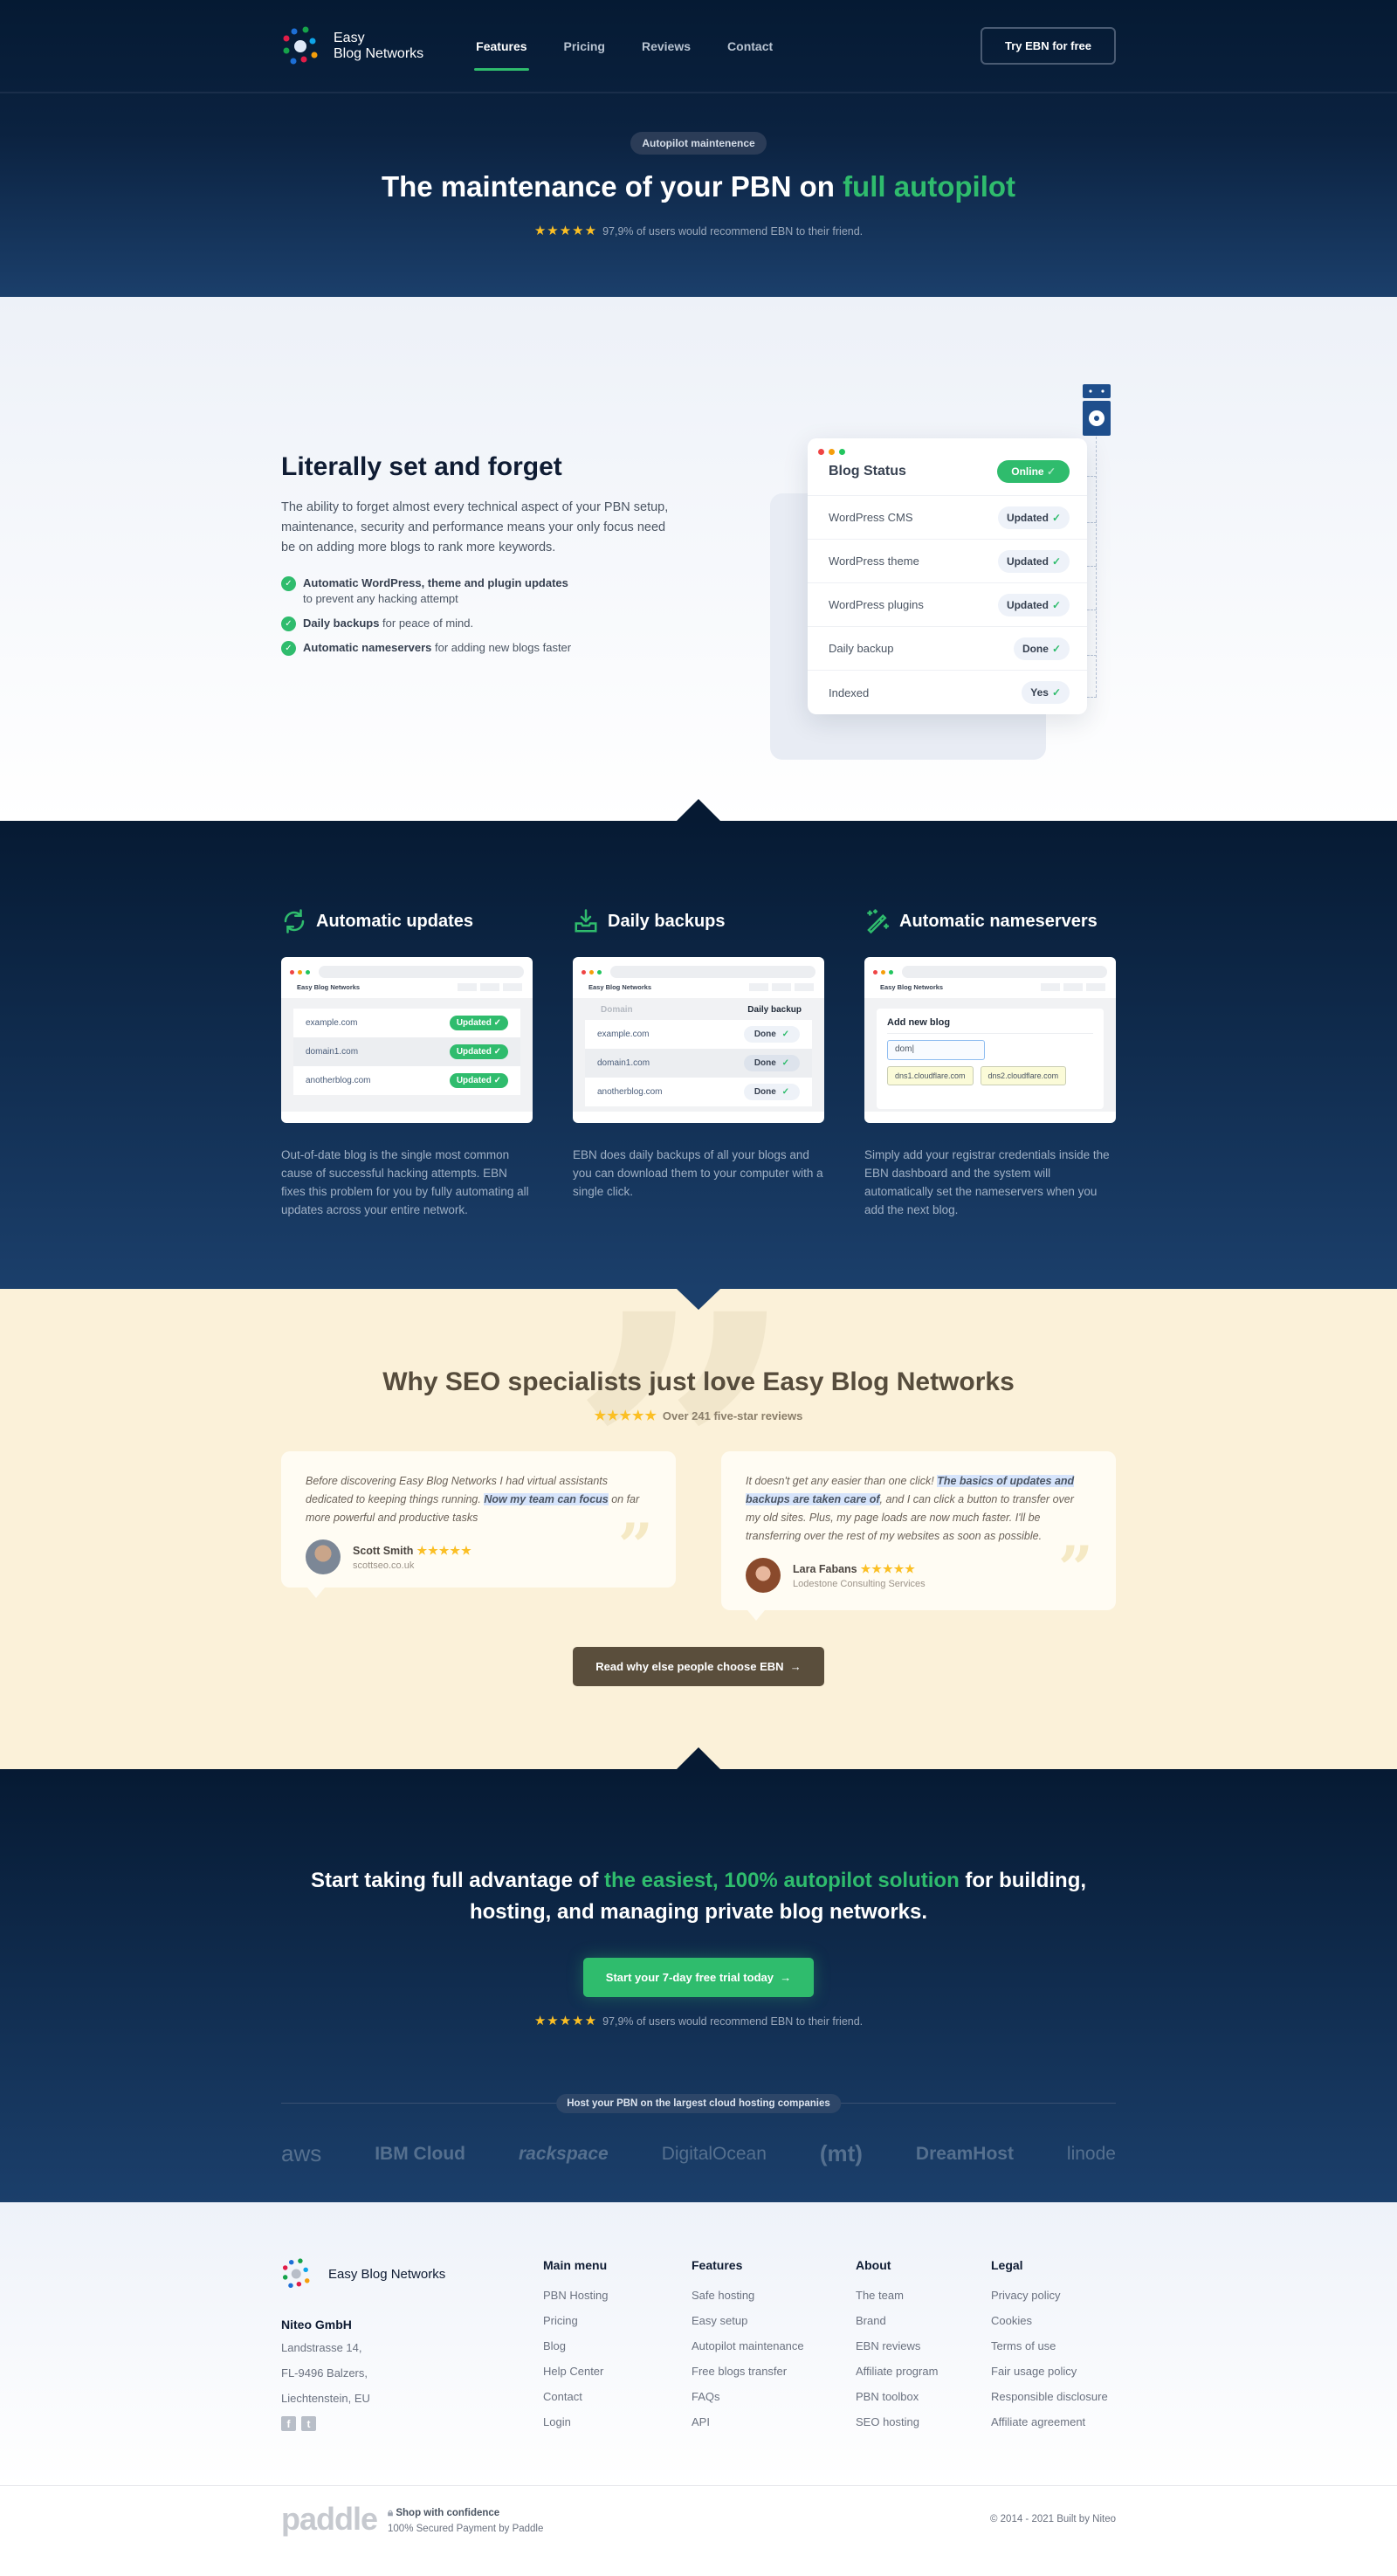 Image resolution: width=1397 pixels, height=2576 pixels. Describe the element at coordinates (379, 53) in the screenshot. I see `brand-line2: Blog Networks` at that location.